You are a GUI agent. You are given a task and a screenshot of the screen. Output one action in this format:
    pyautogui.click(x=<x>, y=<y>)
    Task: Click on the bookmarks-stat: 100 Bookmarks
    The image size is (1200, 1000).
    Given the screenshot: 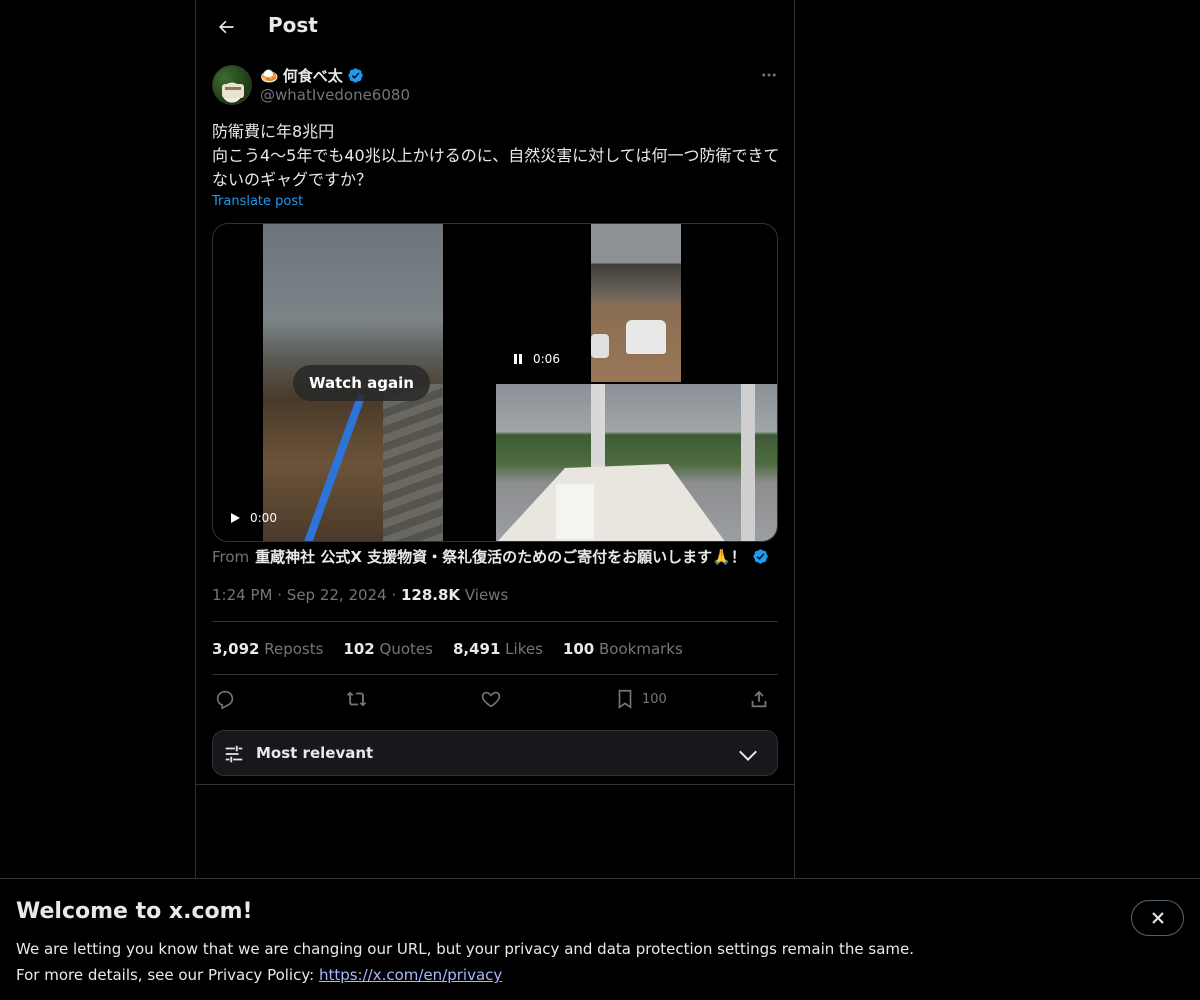 What is the action you would take?
    pyautogui.click(x=623, y=649)
    